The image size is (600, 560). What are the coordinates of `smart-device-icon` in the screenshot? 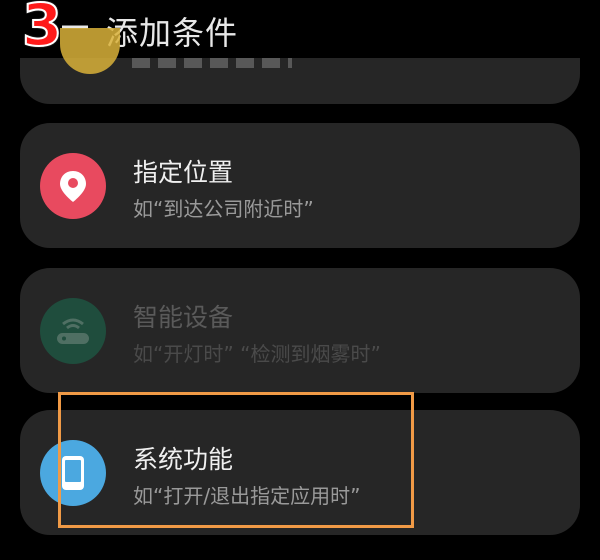 It's located at (73, 331).